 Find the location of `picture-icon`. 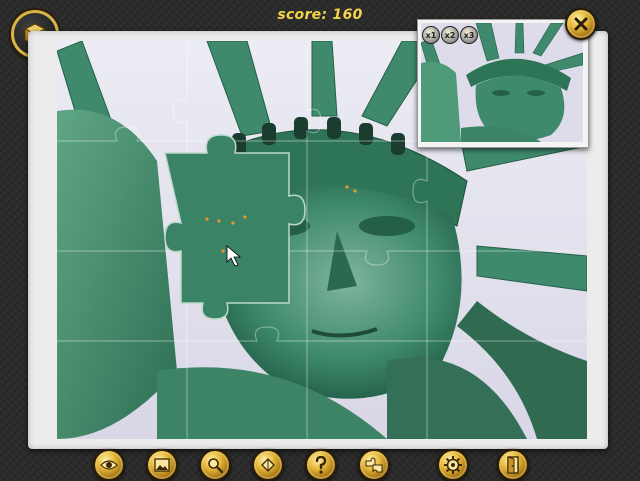

picture-icon is located at coordinates (162, 465).